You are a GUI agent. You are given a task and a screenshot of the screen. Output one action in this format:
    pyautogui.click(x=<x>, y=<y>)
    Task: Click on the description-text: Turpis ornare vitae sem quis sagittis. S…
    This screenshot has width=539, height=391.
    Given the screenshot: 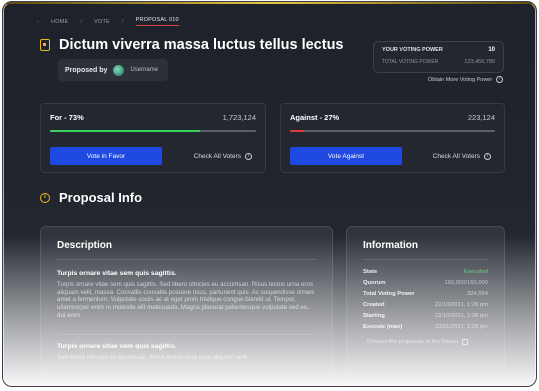 What is the action you would take?
    pyautogui.click(x=186, y=300)
    